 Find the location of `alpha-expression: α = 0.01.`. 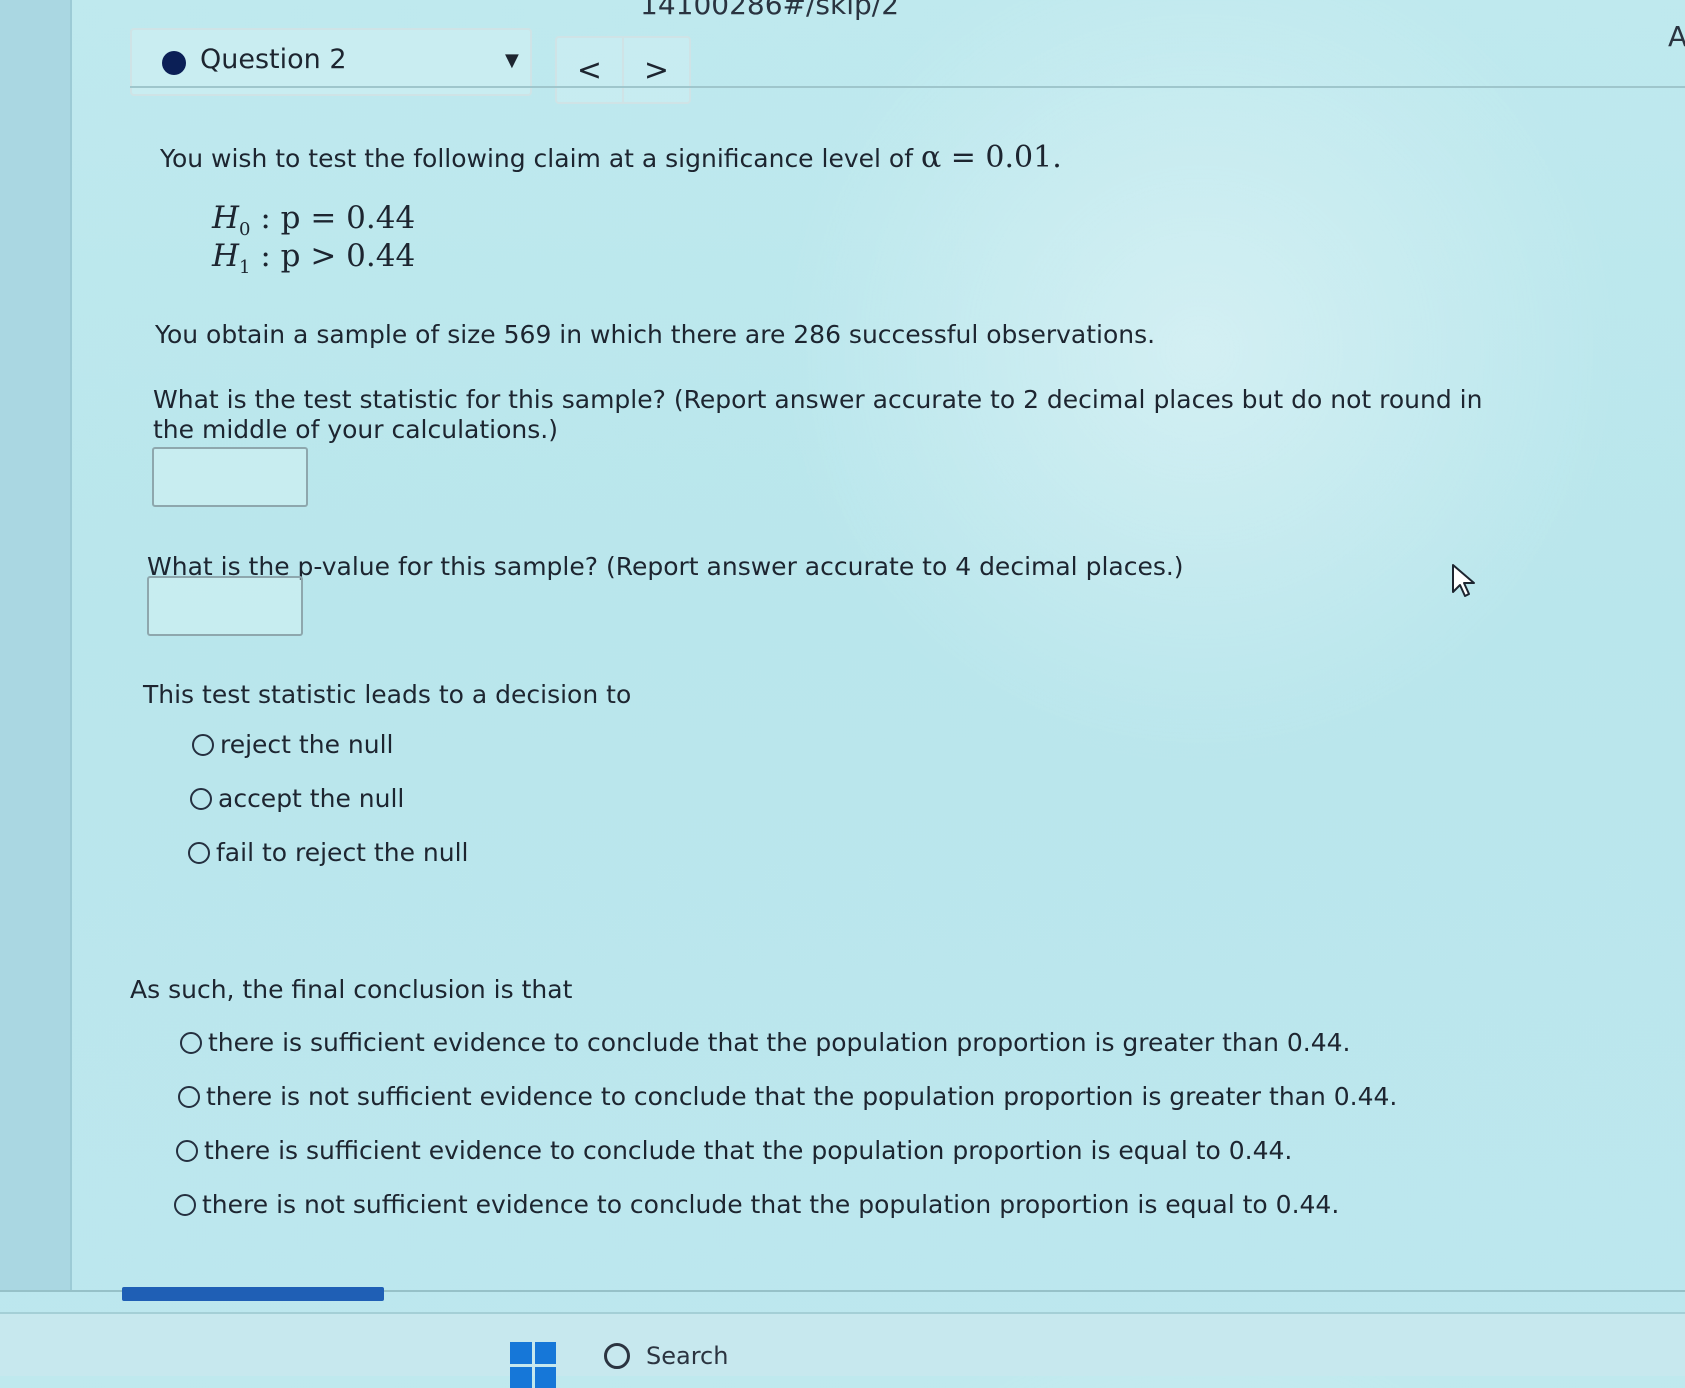

alpha-expression: α = 0.01. is located at coordinates (991, 157).